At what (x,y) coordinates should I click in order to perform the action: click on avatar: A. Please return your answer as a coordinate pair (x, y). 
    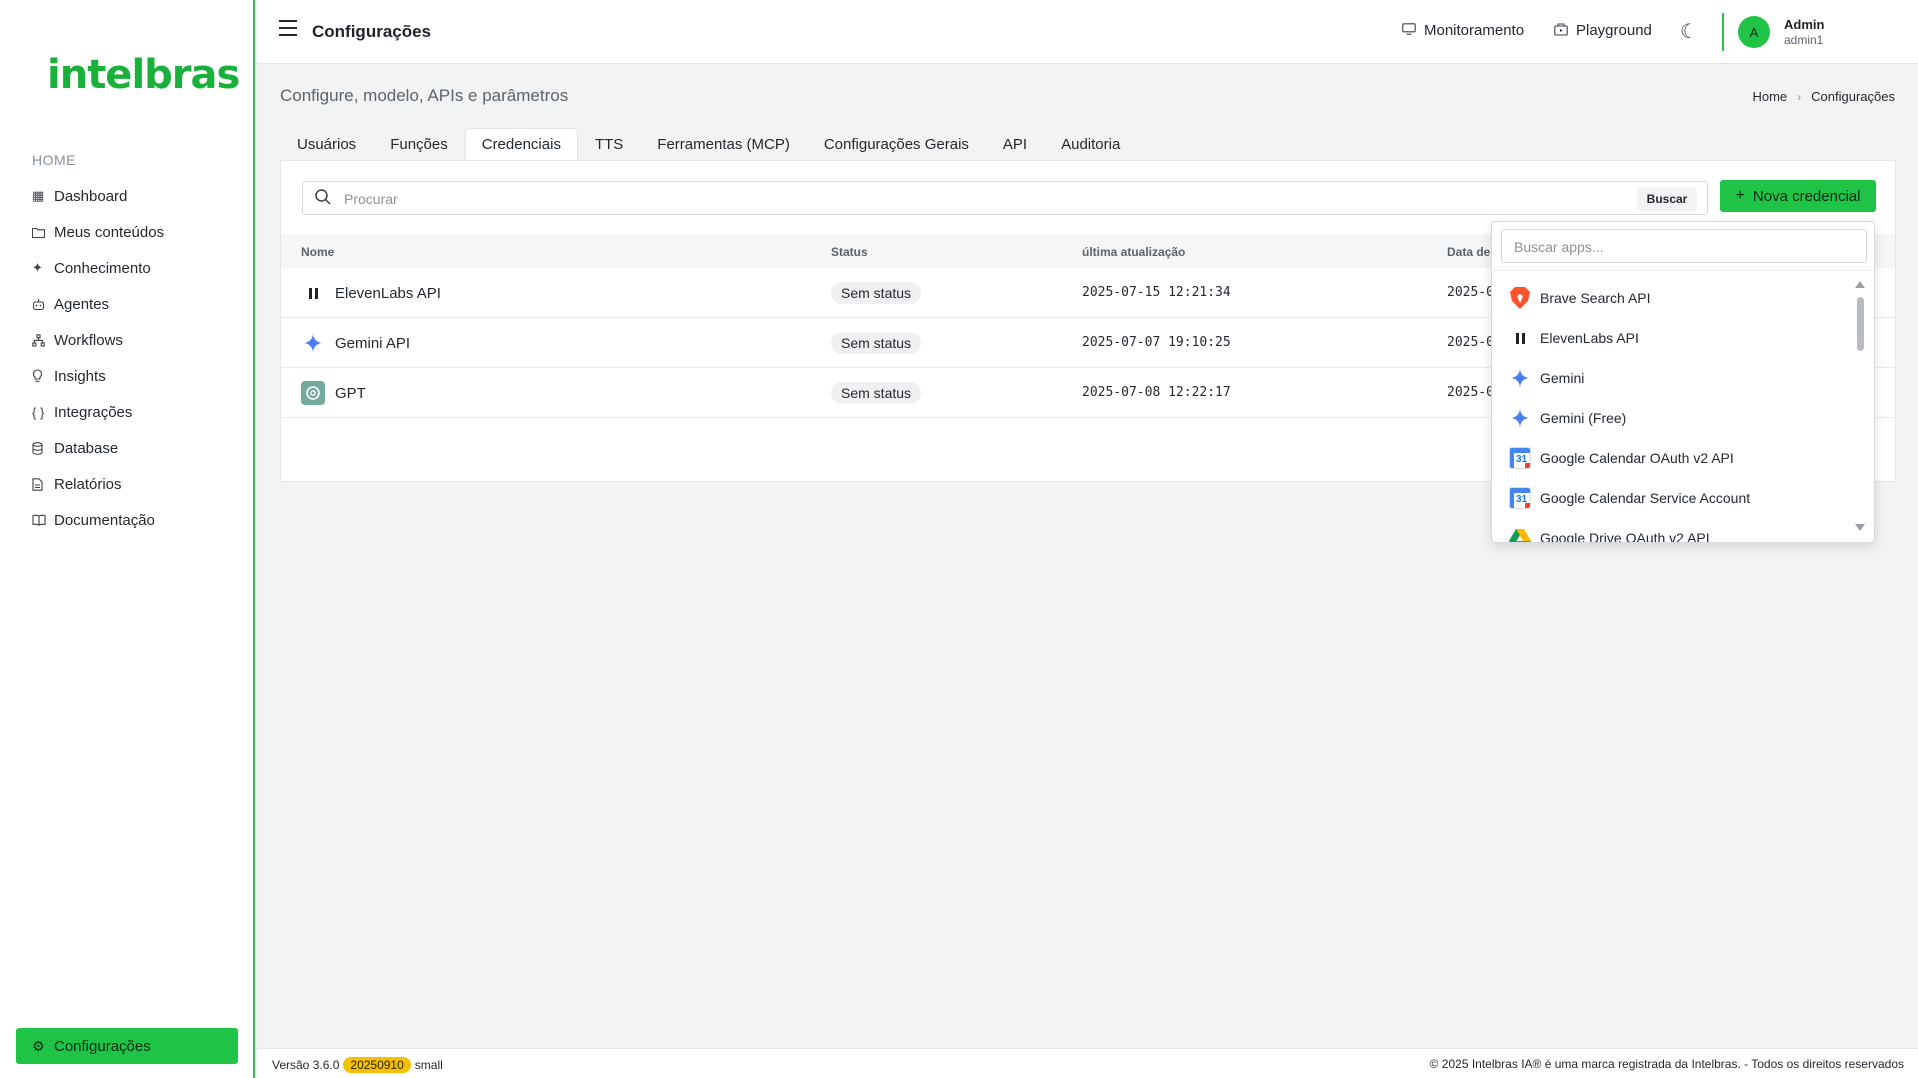
    Looking at the image, I should click on (1754, 32).